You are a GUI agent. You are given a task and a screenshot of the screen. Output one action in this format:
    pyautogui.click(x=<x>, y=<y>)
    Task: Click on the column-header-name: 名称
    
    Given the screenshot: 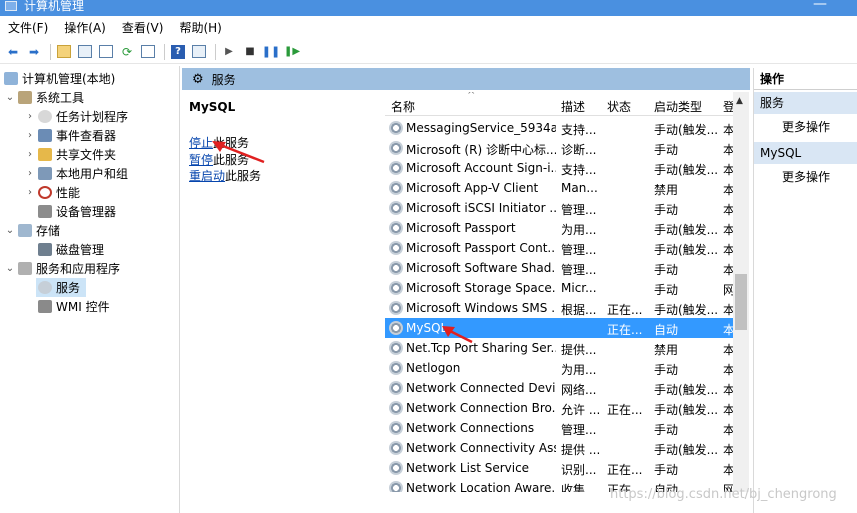 What is the action you would take?
    pyautogui.click(x=403, y=106)
    